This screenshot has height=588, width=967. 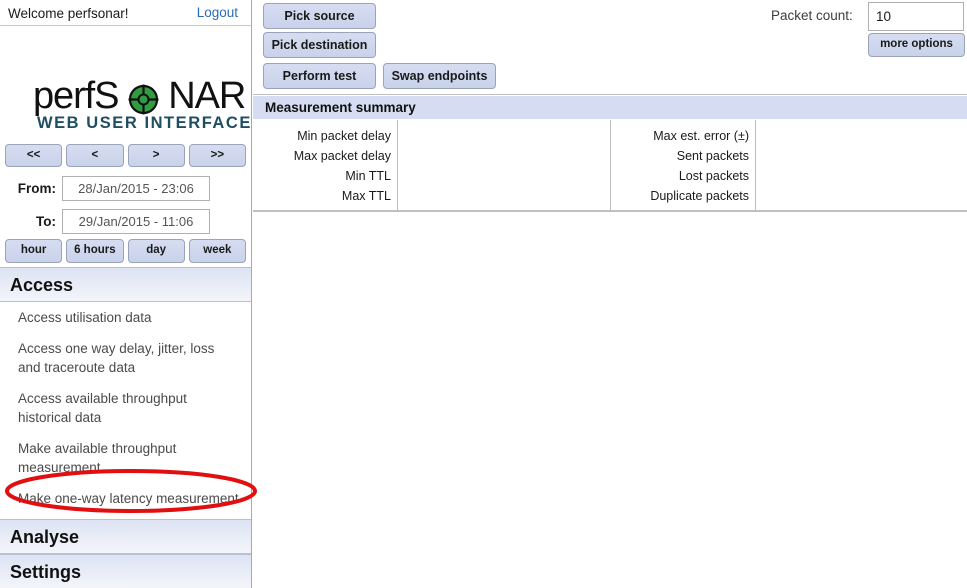 I want to click on label-min-packet-delay: Min packet delay, so click(x=344, y=136).